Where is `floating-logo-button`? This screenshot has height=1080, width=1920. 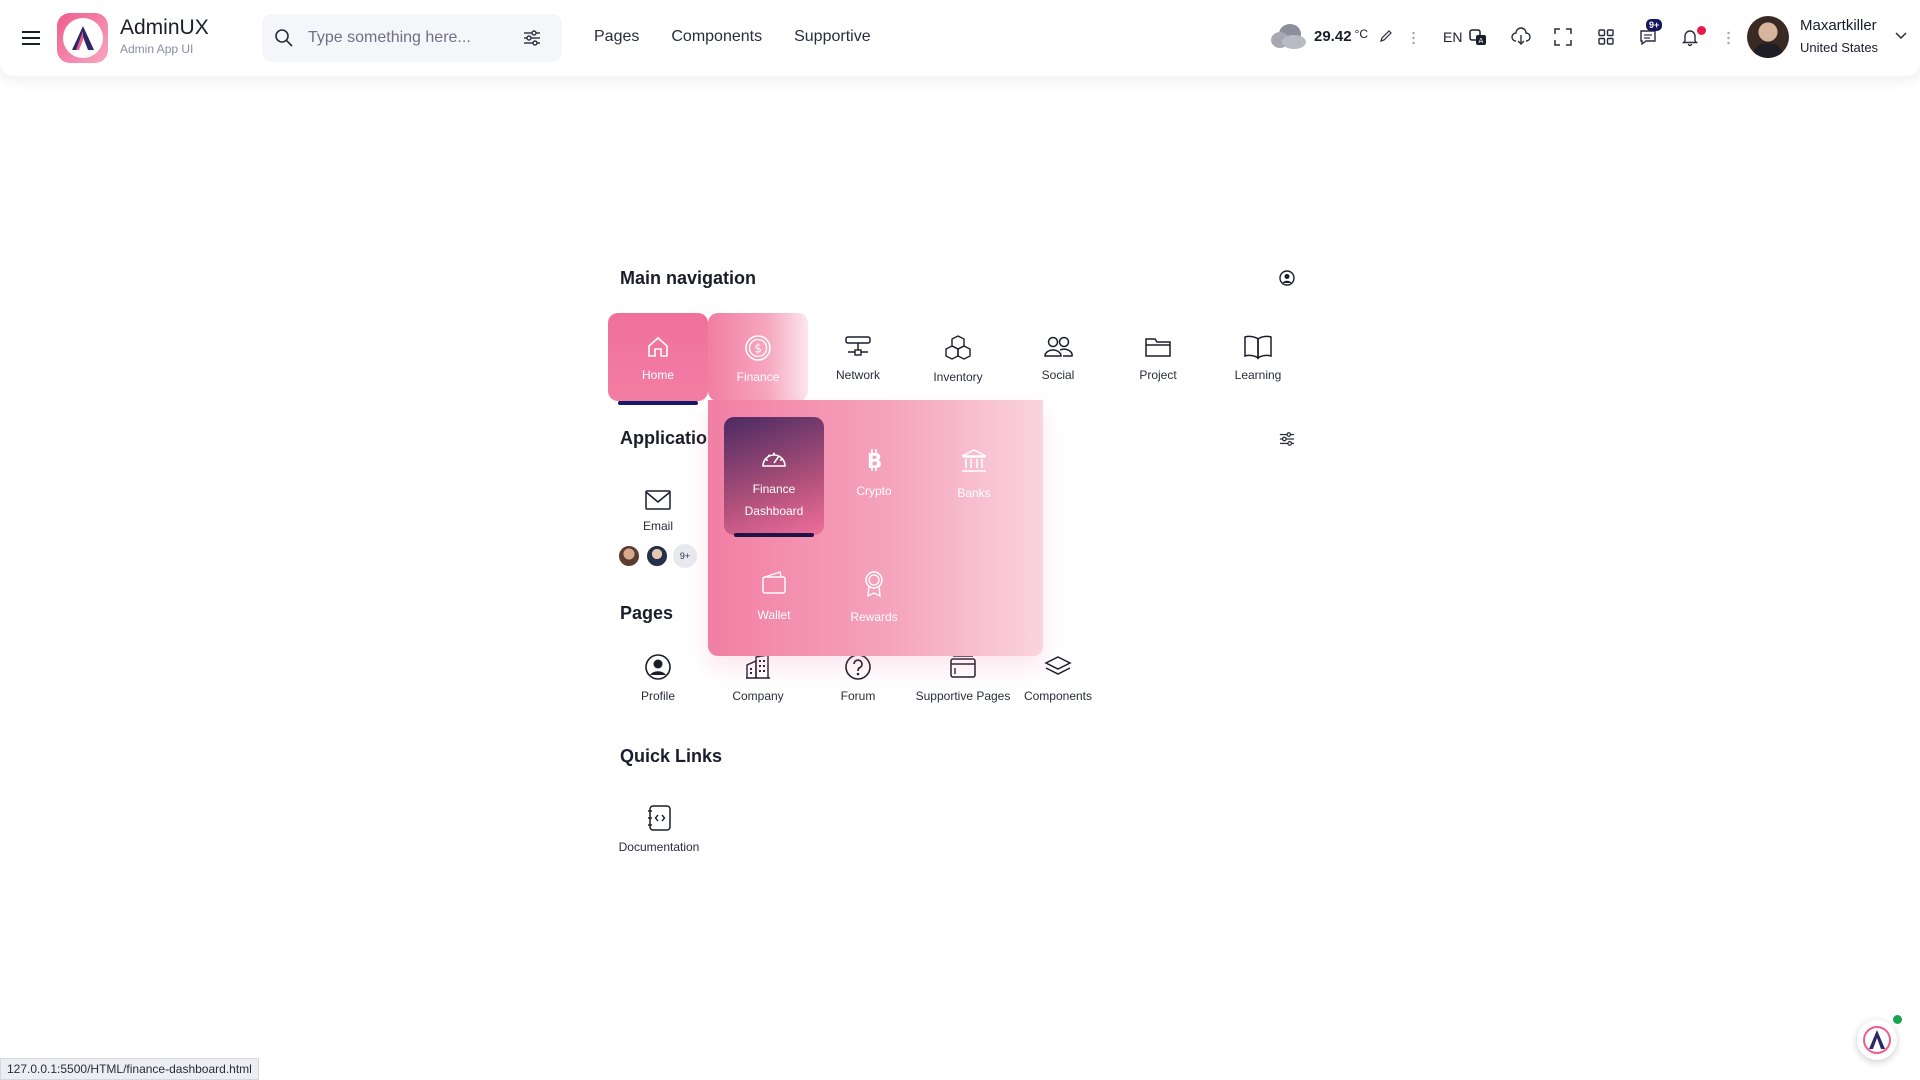 floating-logo-button is located at coordinates (1877, 1040).